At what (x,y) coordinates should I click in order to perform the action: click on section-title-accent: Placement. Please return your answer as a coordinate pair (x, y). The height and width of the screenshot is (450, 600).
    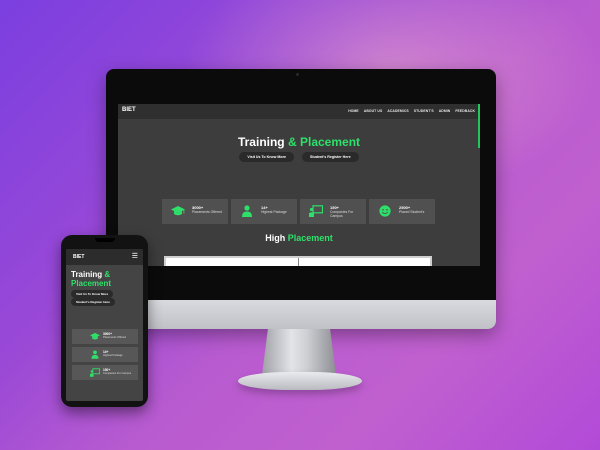
    Looking at the image, I should click on (310, 238).